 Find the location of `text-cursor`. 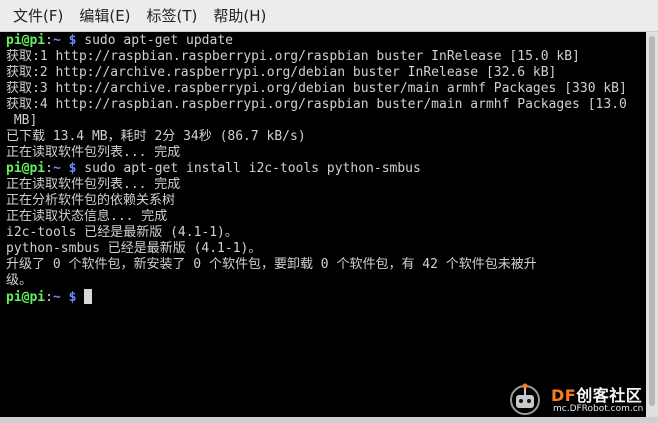

text-cursor is located at coordinates (88, 296).